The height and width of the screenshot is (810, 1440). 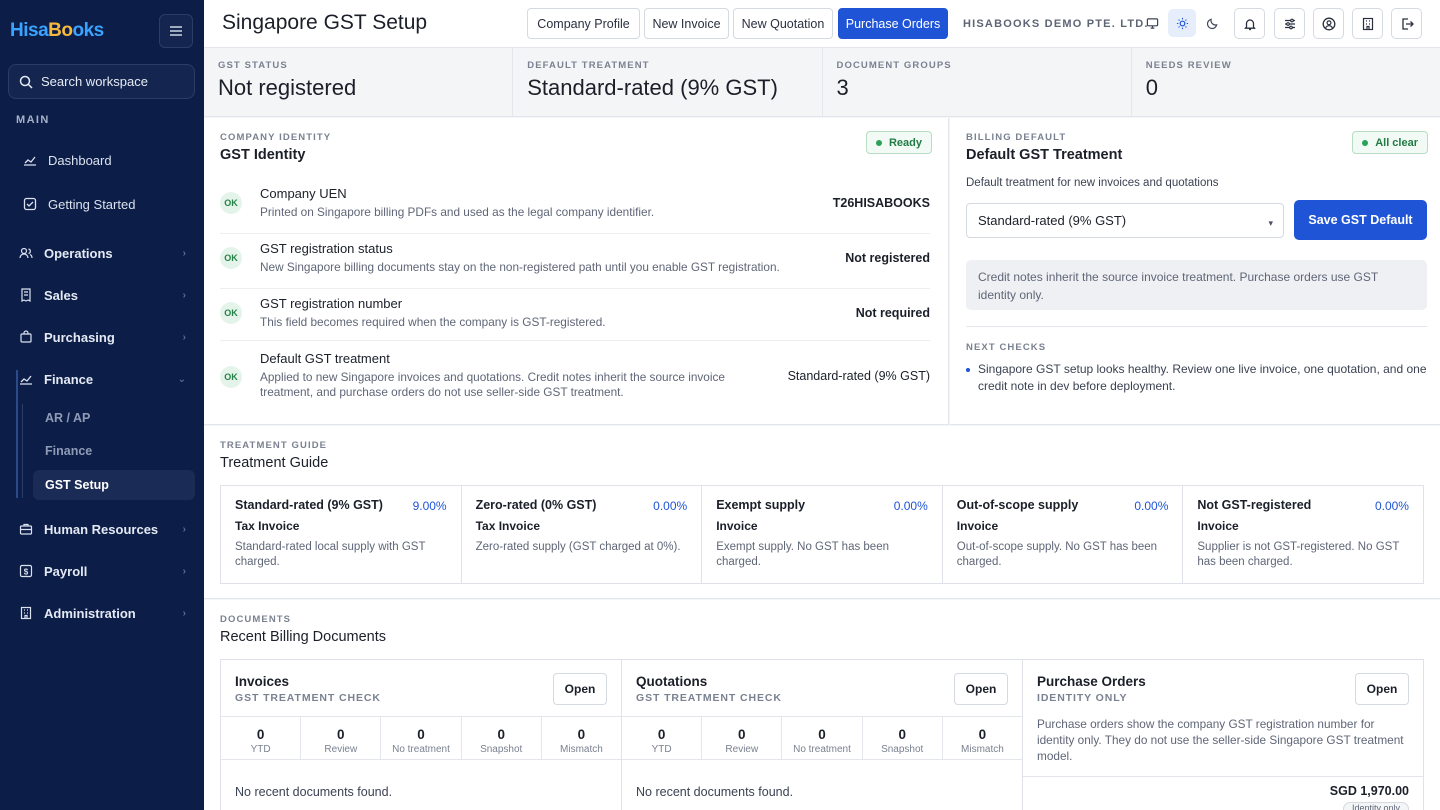 What do you see at coordinates (90, 613) in the screenshot?
I see `sidebar-group-label: Administration` at bounding box center [90, 613].